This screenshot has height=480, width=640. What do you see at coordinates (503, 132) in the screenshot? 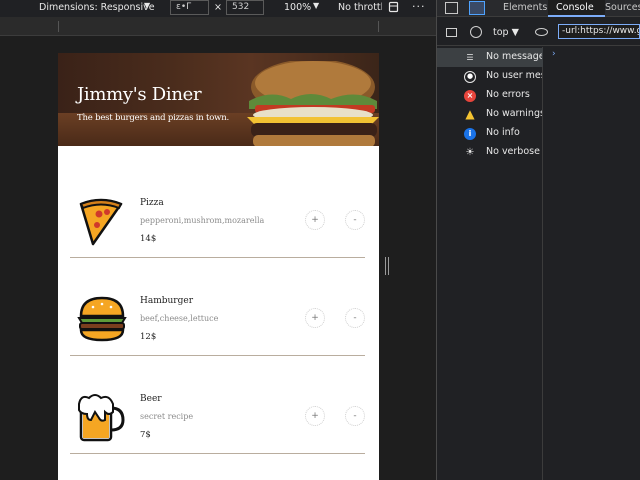
I see `sidebar-item-label: No info` at bounding box center [503, 132].